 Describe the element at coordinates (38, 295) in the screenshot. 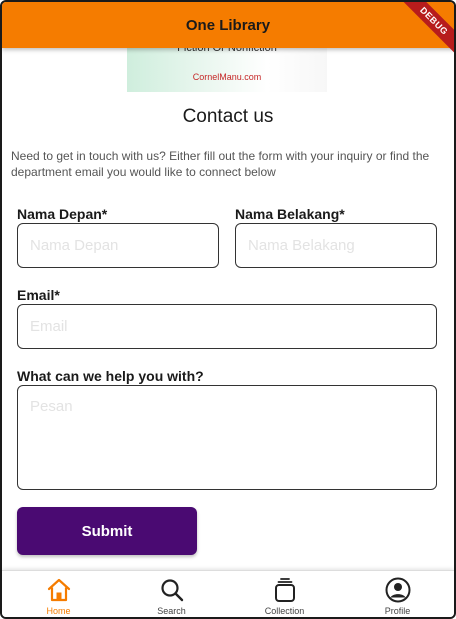

I see `email-label: Email*` at that location.